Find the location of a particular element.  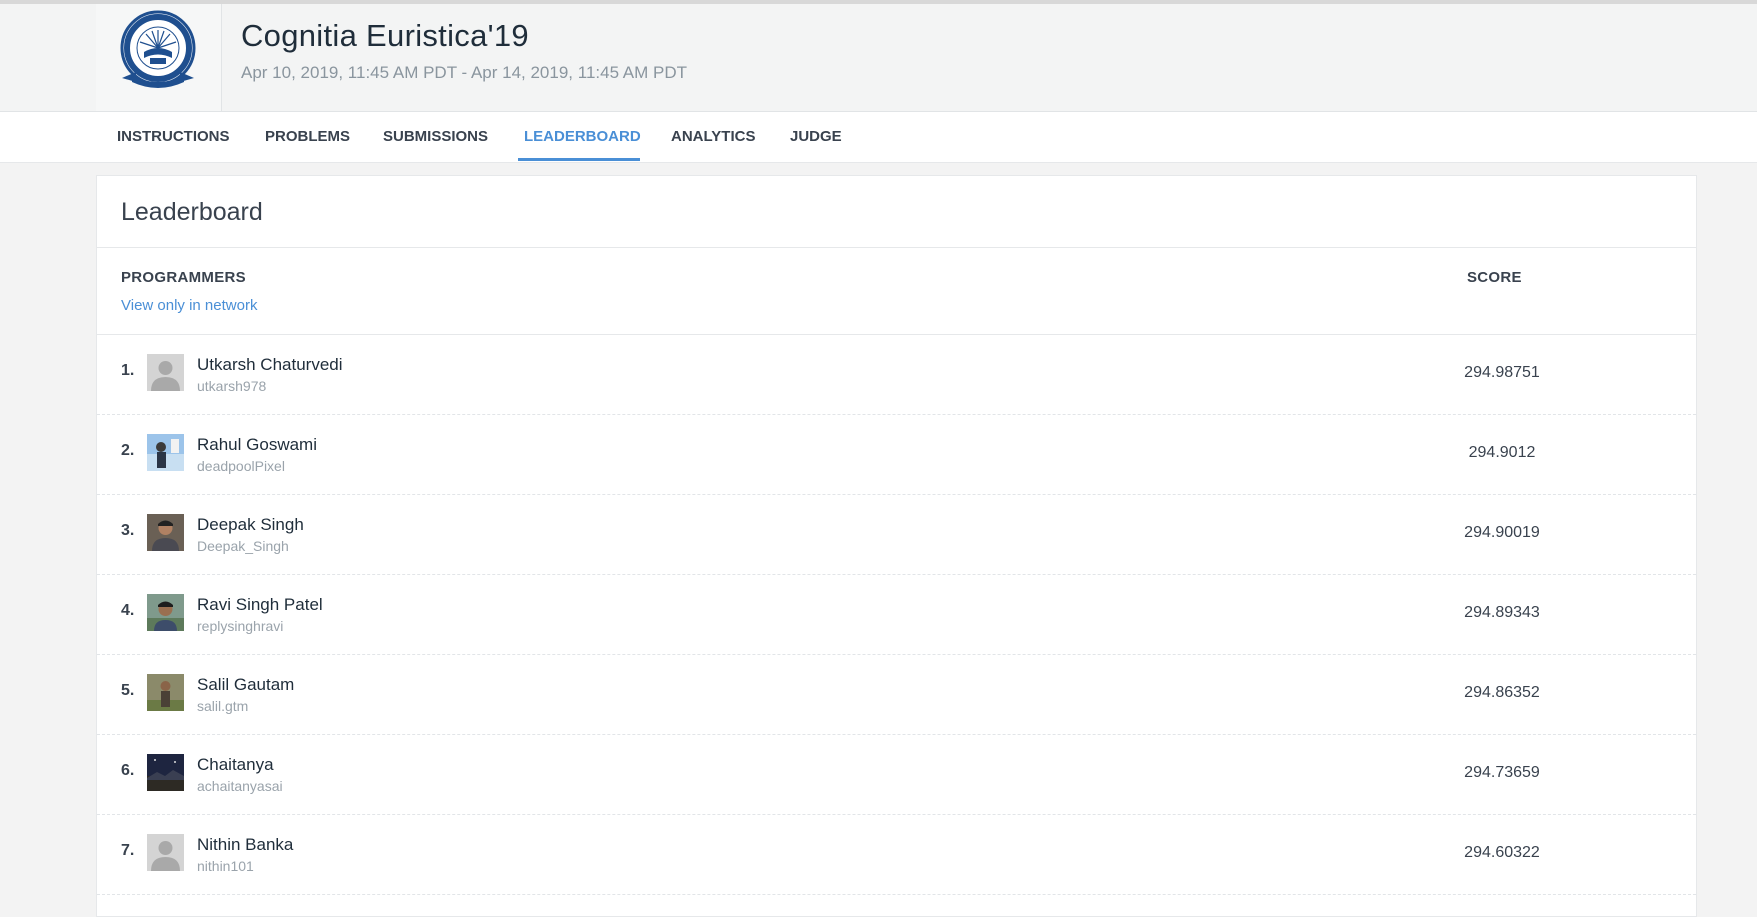

divider is located at coordinates (896, 247).